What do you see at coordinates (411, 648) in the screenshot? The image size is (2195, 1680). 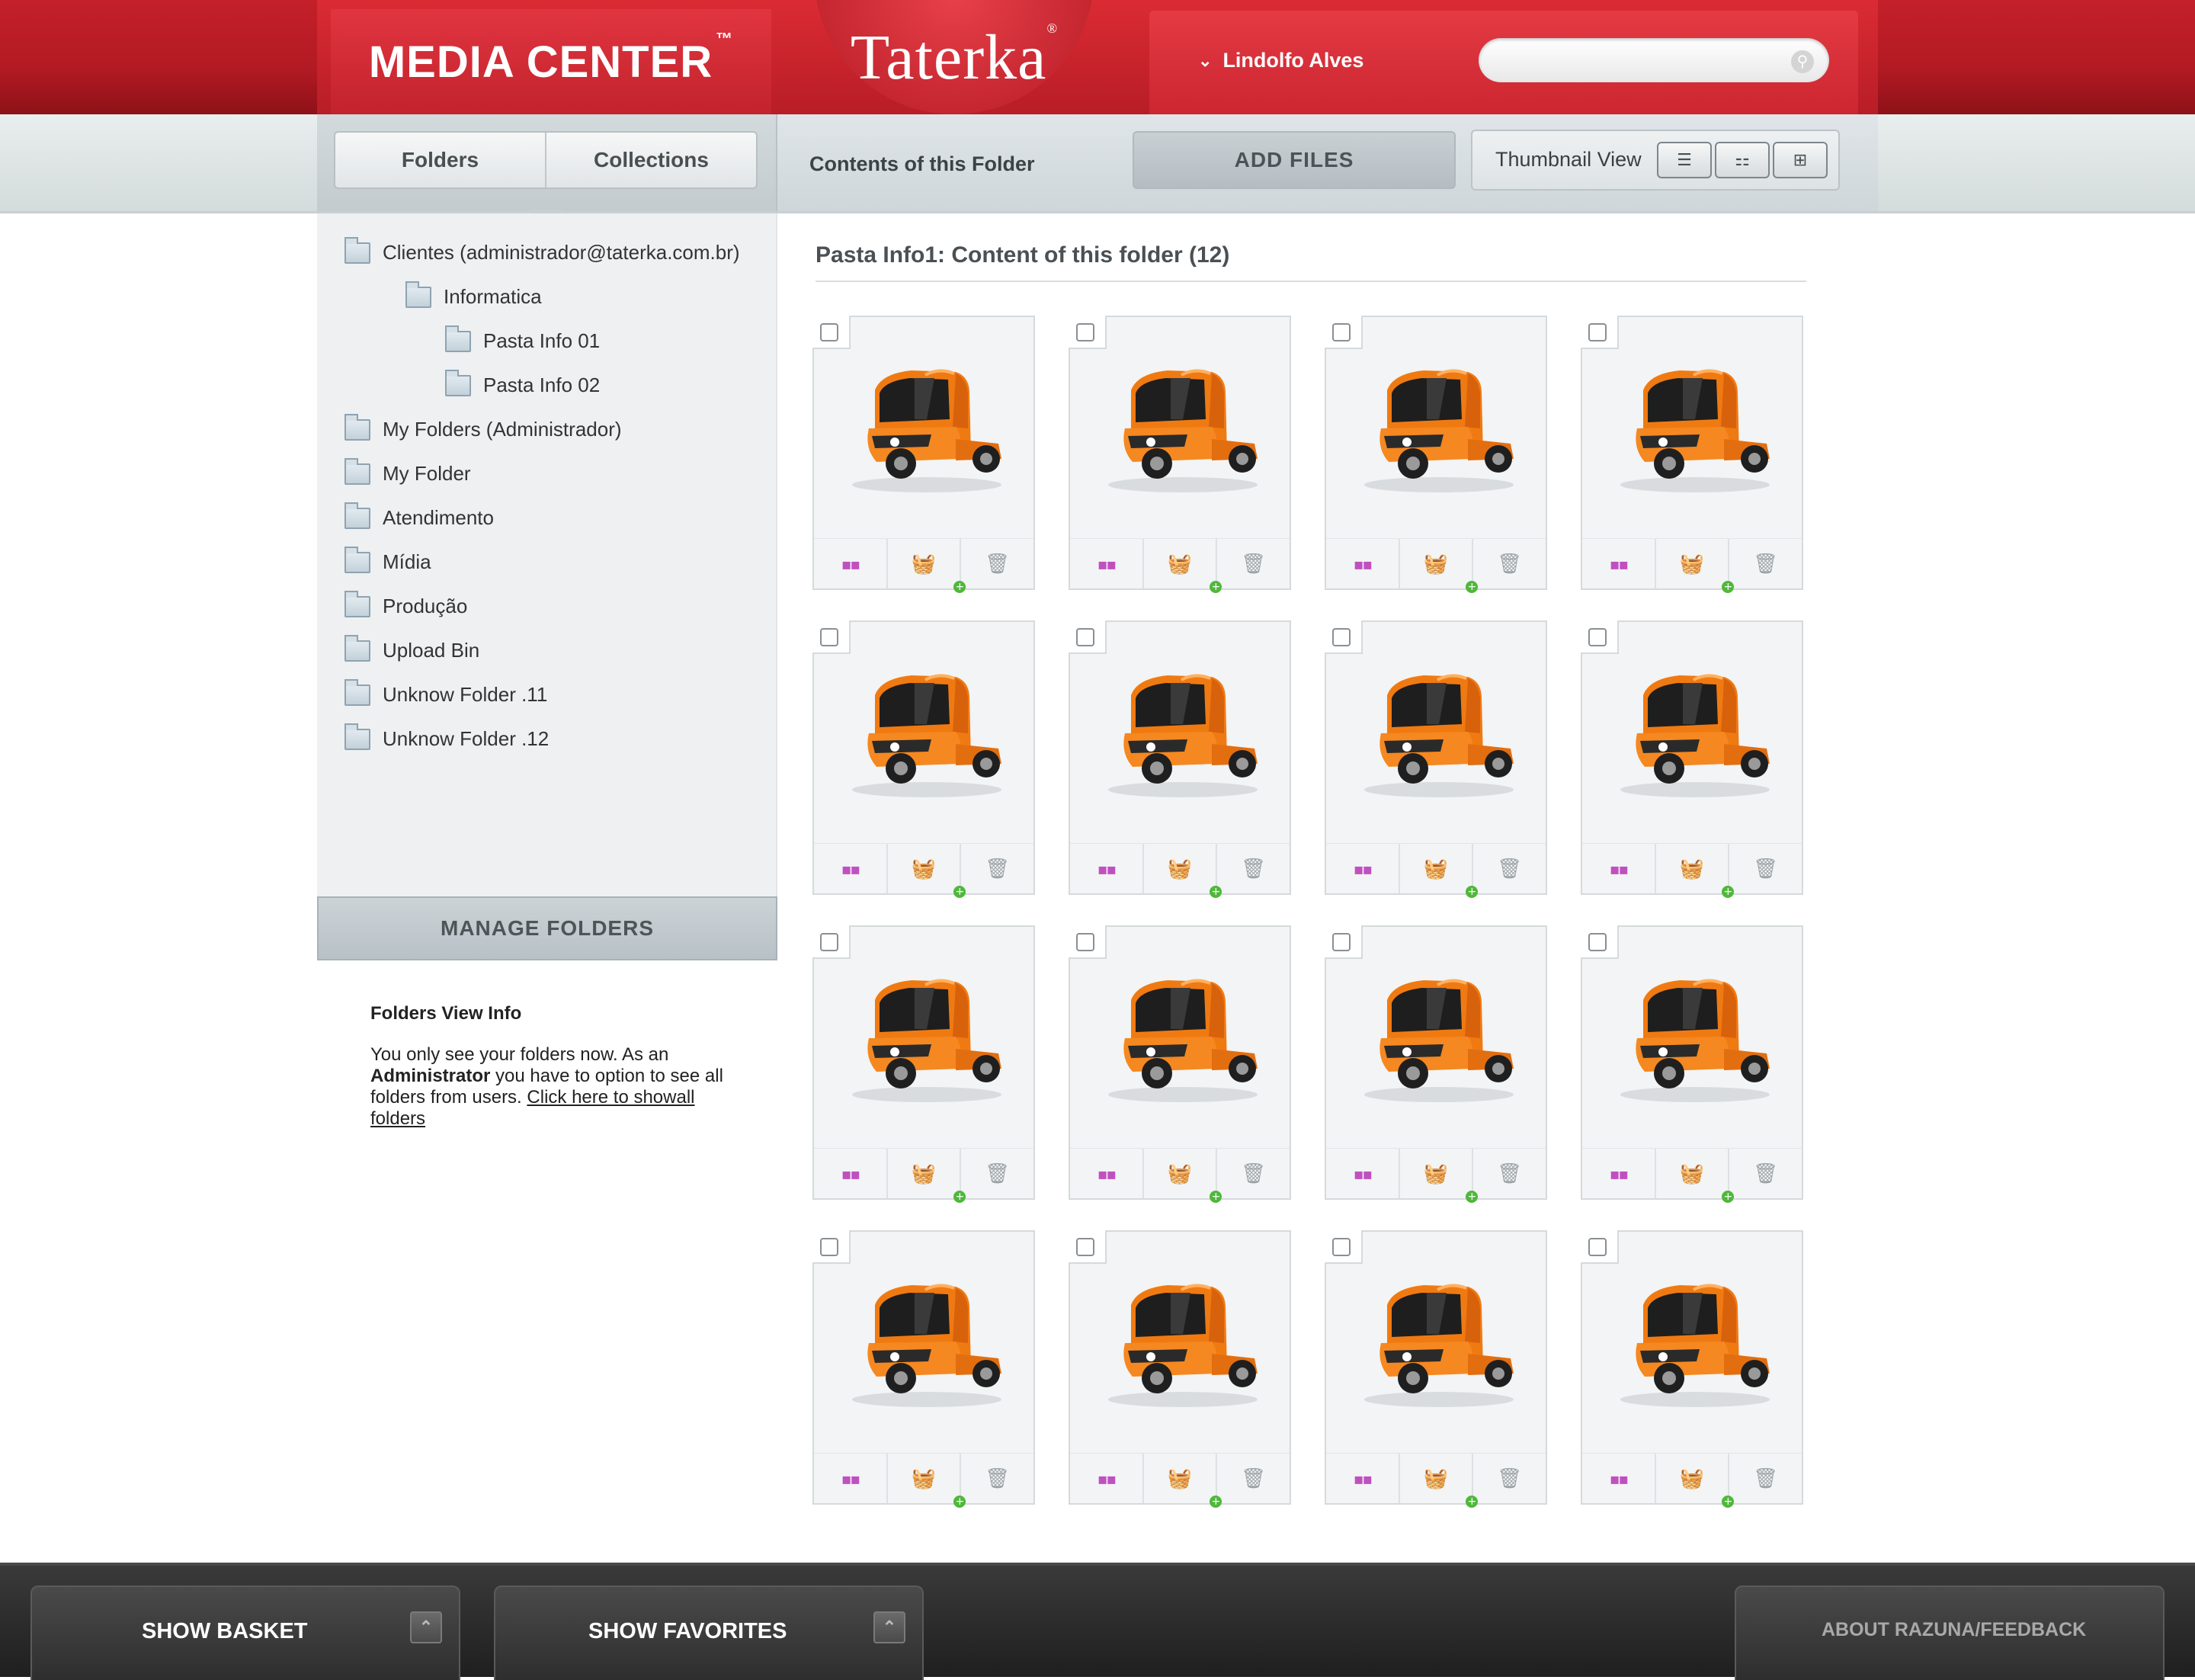 I see `folder-item: Upload Bin` at bounding box center [411, 648].